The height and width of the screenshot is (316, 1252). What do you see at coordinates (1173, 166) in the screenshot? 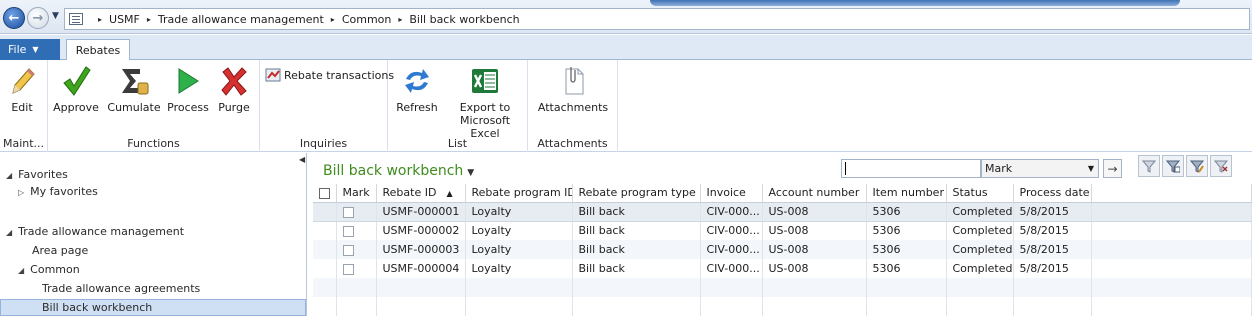
I see `advanced-filter-button` at bounding box center [1173, 166].